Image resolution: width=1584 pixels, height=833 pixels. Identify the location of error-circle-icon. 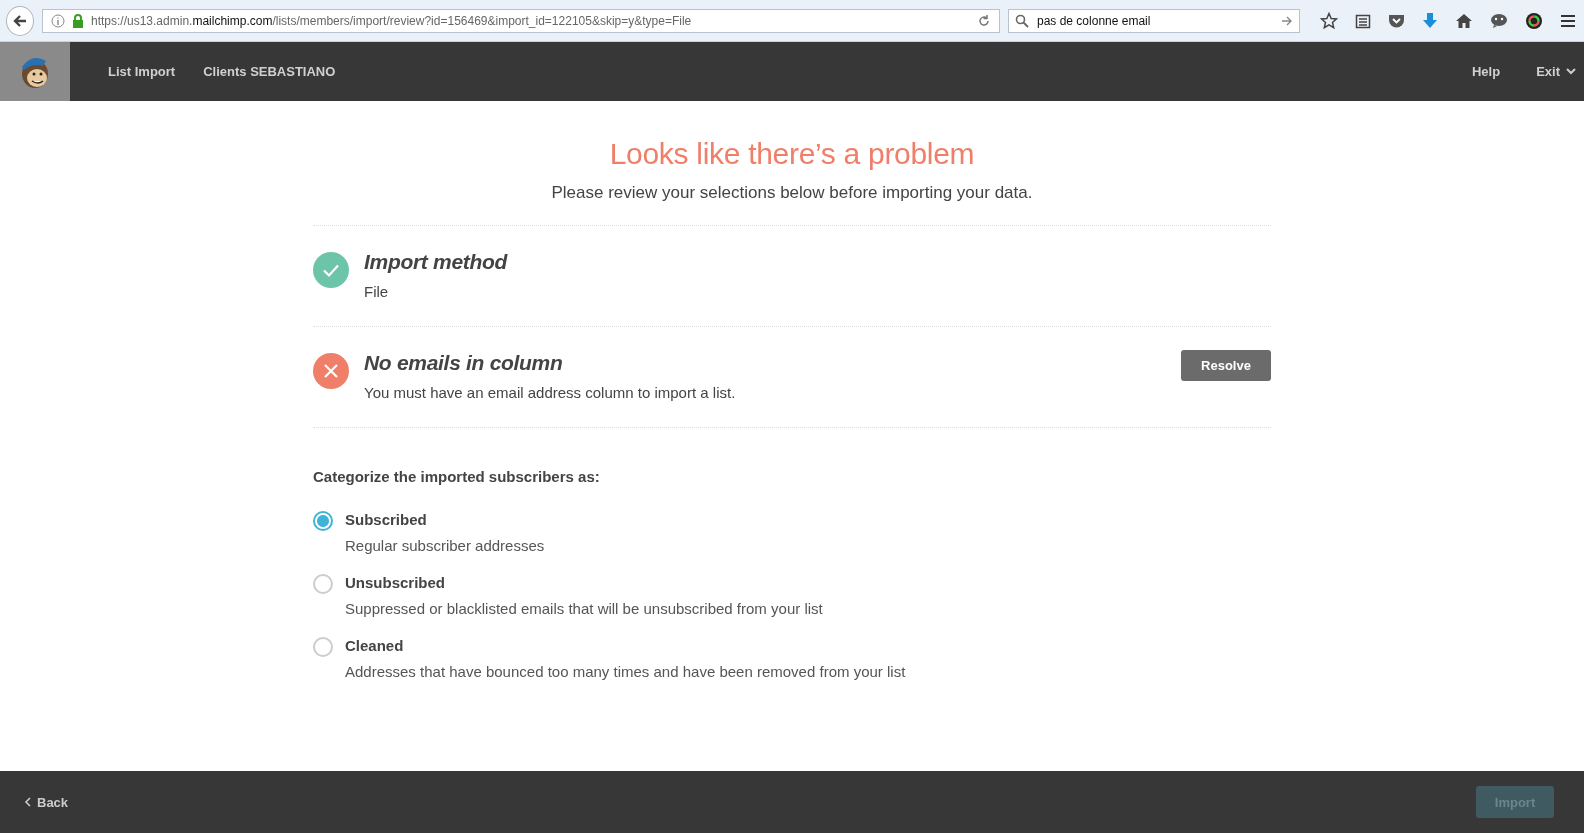
(331, 371).